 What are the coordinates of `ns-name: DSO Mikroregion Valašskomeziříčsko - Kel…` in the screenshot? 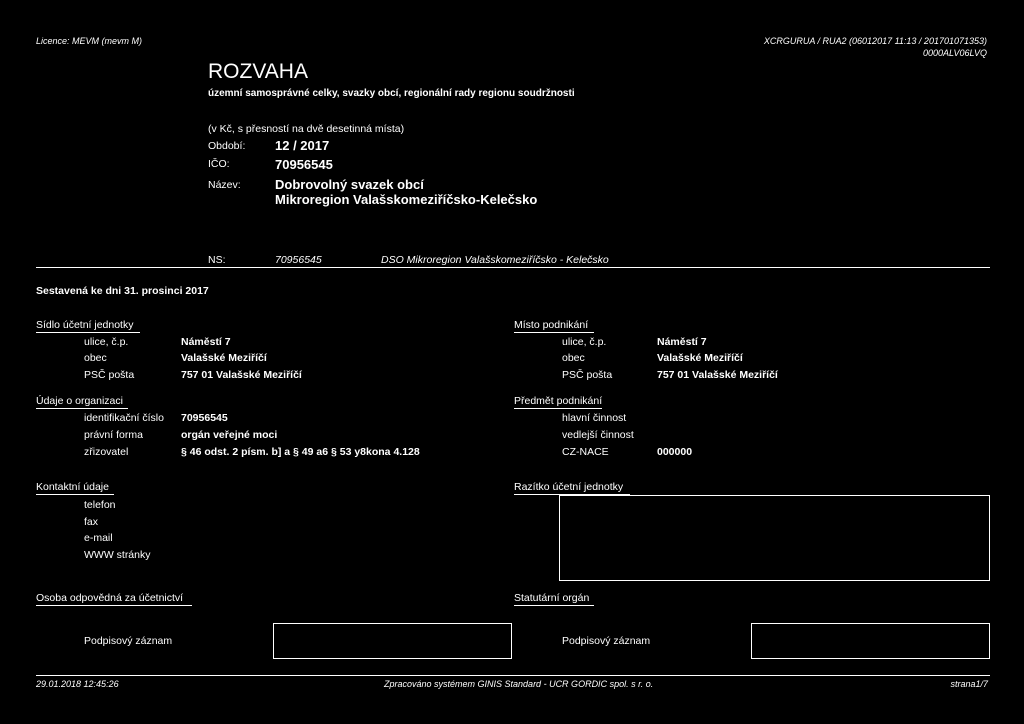 It's located at (495, 260).